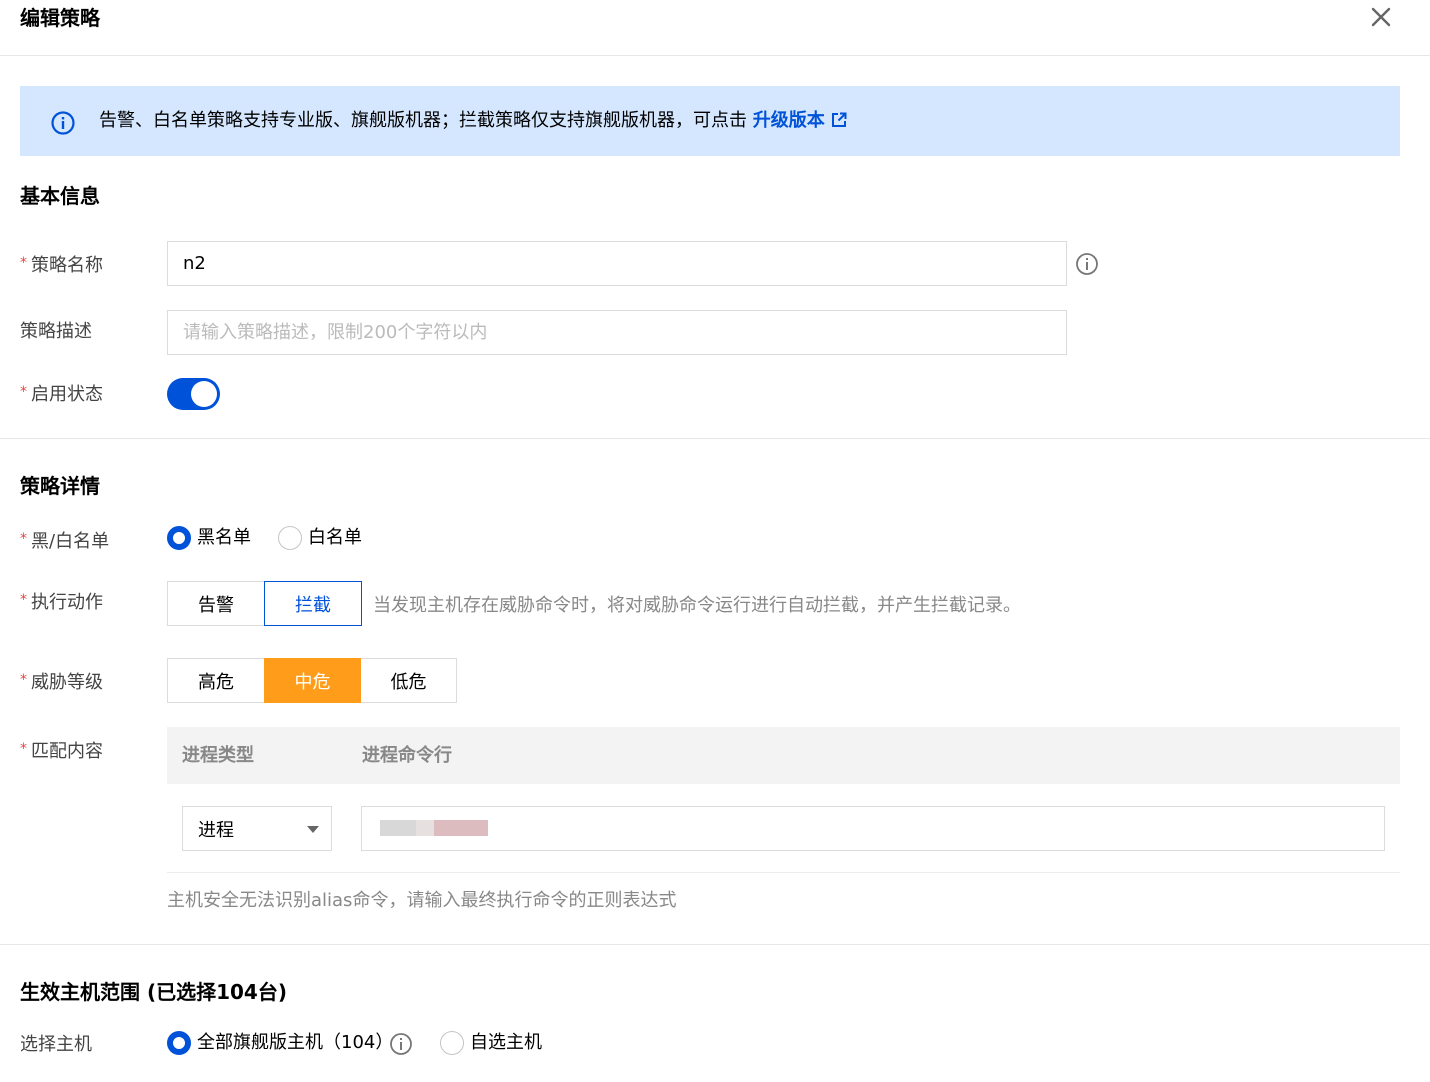  Describe the element at coordinates (697, 605) in the screenshot. I see `action-hint: 当发现主机存在威胁命令时，将对威胁命令运行进行自动拦截，并产生拦截记录。` at that location.